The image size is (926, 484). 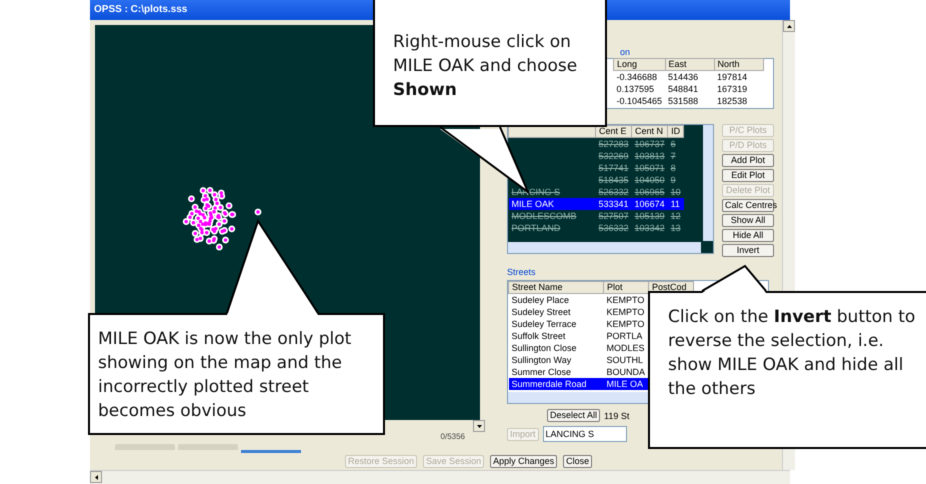 I want to click on column-header: Cent E, so click(x=614, y=132).